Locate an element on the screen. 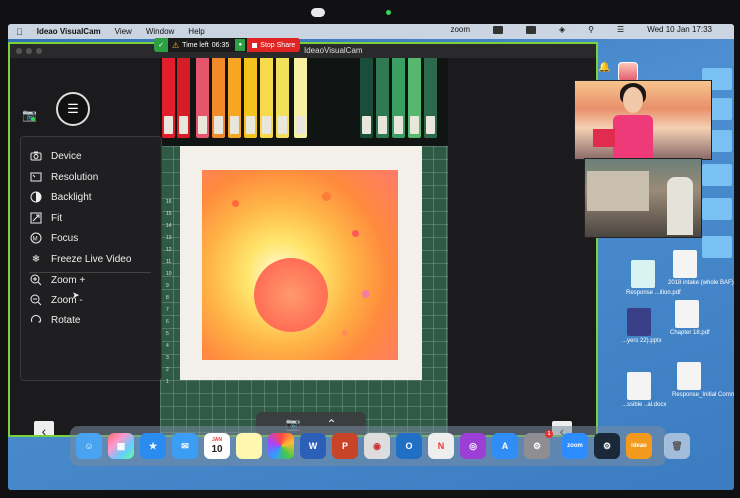 This screenshot has width=740, height=498. menu-item-rotate: Rotate is located at coordinates (54, 320).